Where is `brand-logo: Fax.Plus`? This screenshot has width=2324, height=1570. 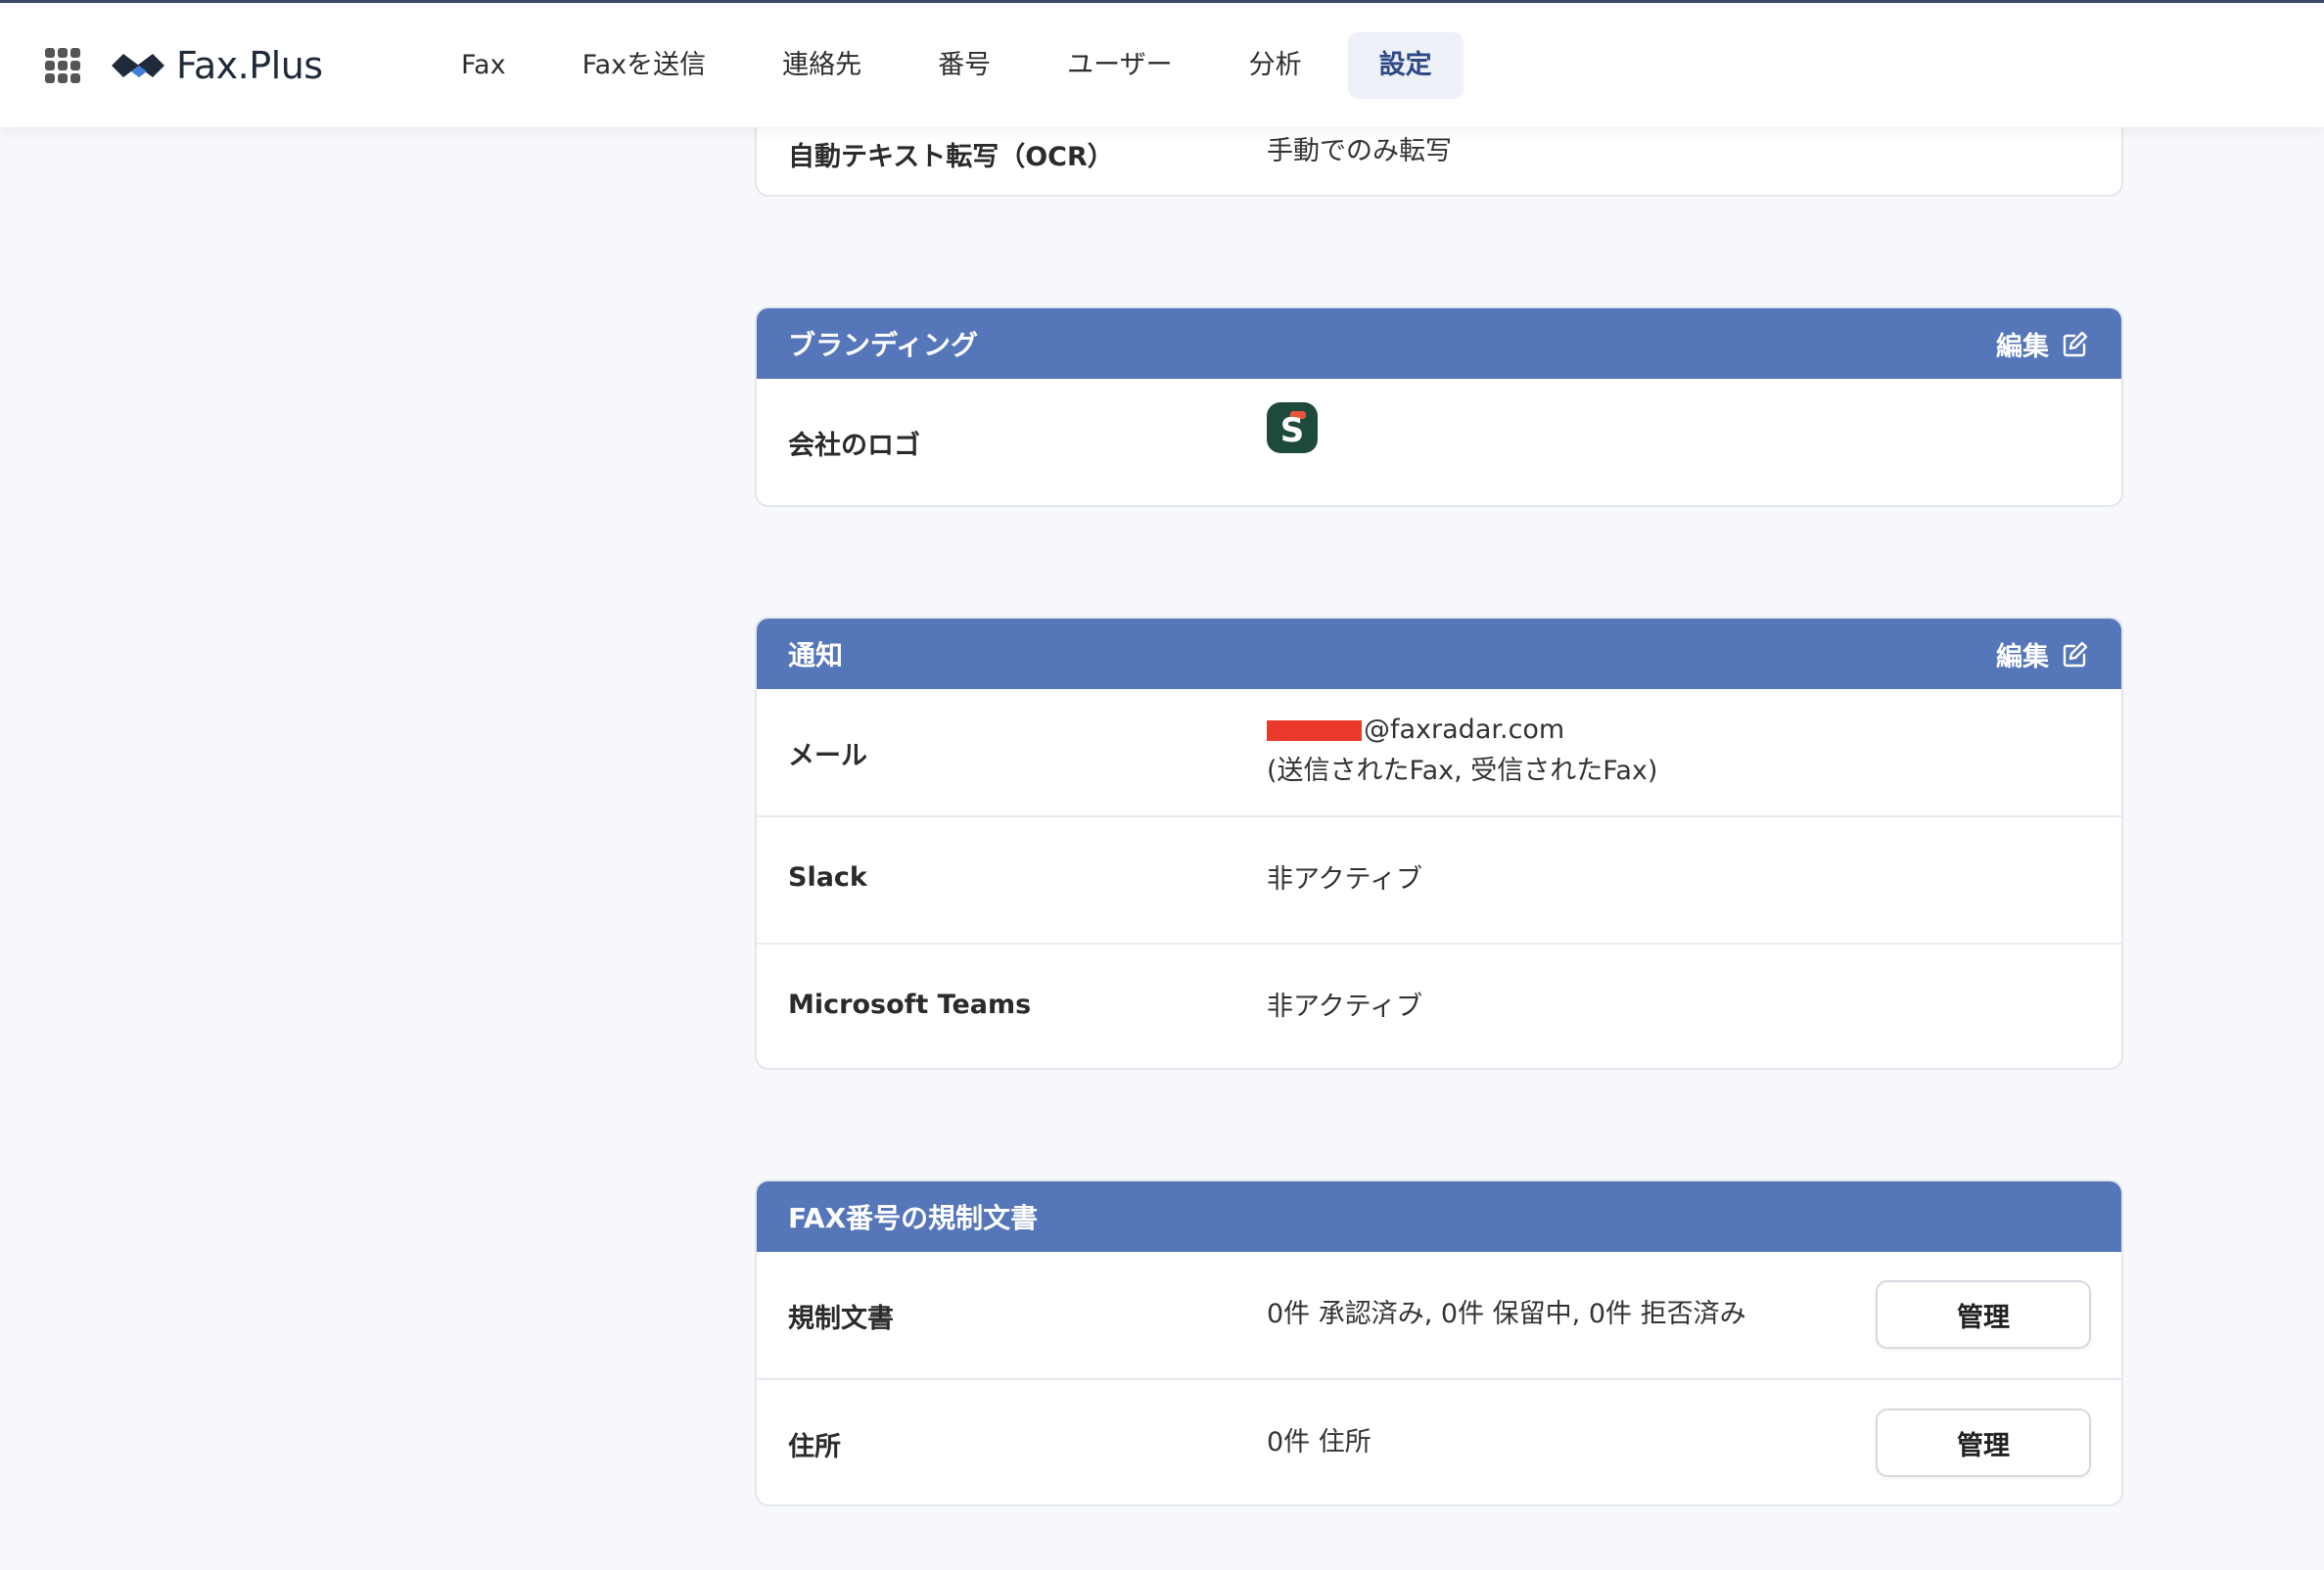
brand-logo: Fax.Plus is located at coordinates (216, 65).